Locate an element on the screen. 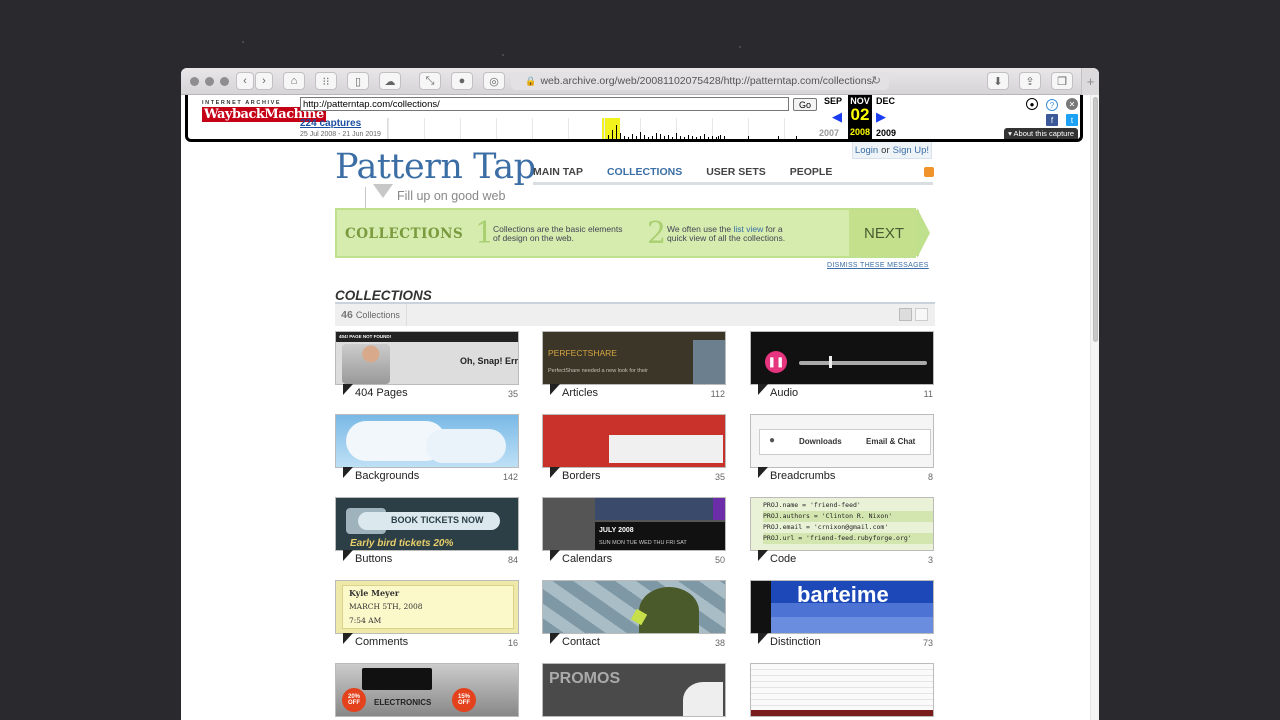 This screenshot has height=720, width=1280. wayback-month-next: DEC is located at coordinates (885, 101).